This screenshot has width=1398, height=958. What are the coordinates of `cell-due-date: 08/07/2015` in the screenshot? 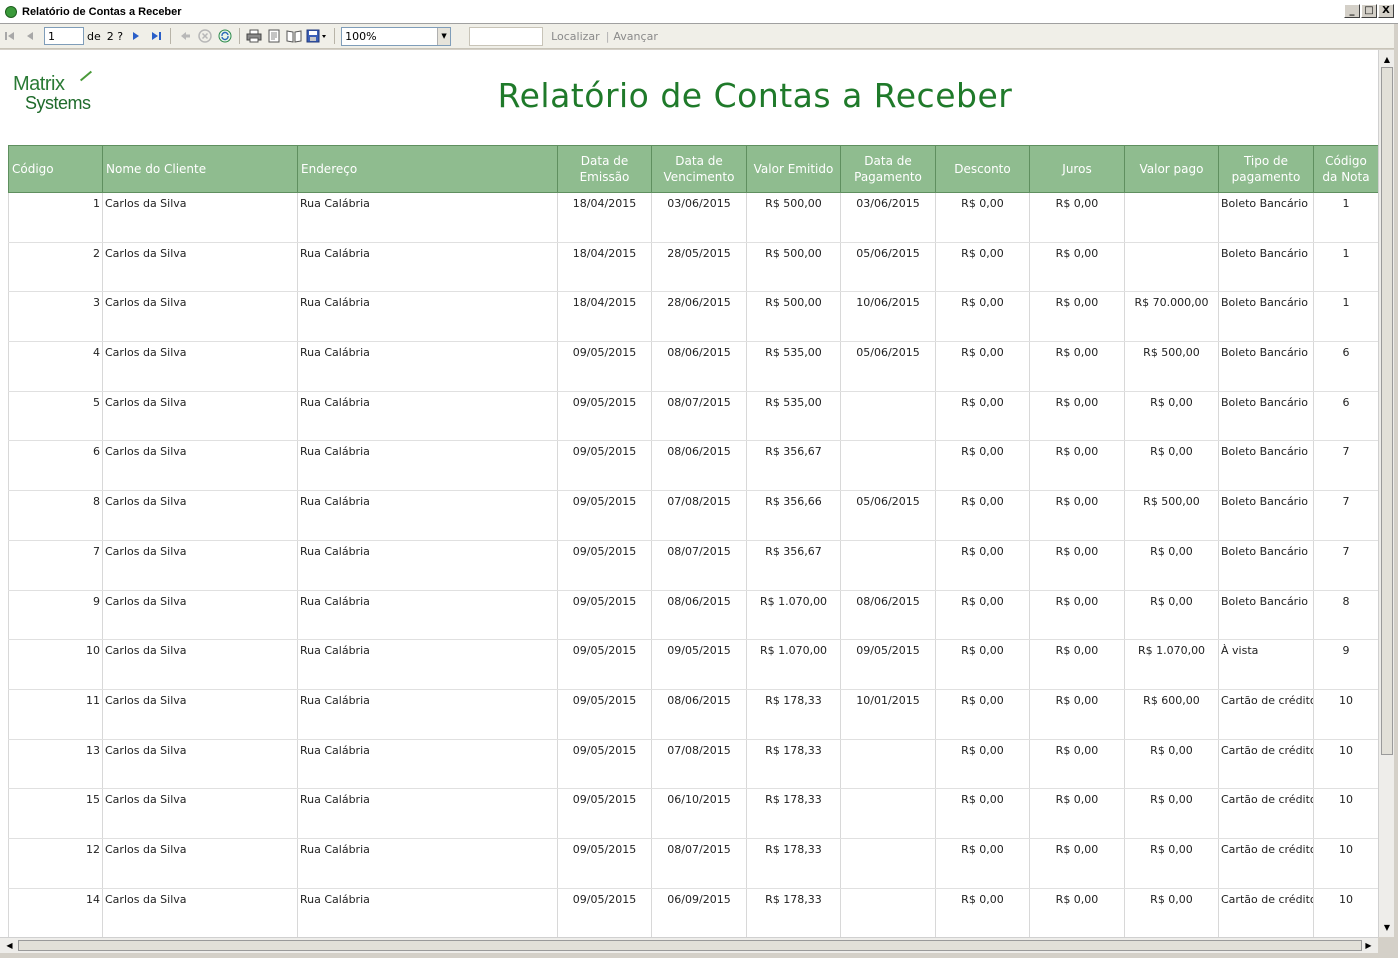 It's located at (699, 565).